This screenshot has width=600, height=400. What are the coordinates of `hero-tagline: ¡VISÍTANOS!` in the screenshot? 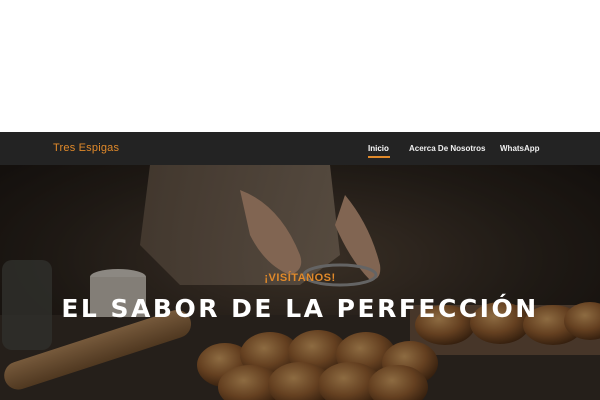 It's located at (300, 278).